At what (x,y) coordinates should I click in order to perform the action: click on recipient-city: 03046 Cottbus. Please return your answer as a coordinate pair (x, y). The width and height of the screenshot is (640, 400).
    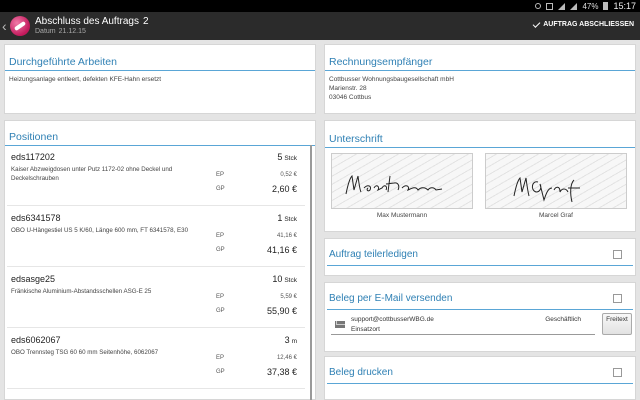
    Looking at the image, I should click on (350, 97).